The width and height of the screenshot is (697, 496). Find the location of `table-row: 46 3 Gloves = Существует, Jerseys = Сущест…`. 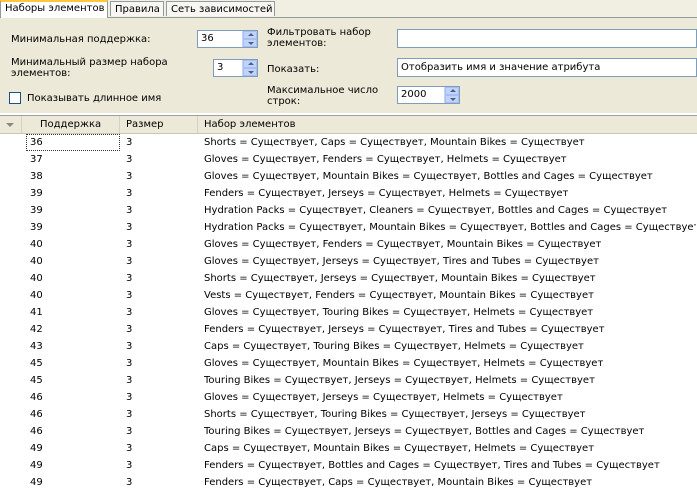

table-row: 46 3 Gloves = Существует, Jerseys = Сущест… is located at coordinates (348, 397).